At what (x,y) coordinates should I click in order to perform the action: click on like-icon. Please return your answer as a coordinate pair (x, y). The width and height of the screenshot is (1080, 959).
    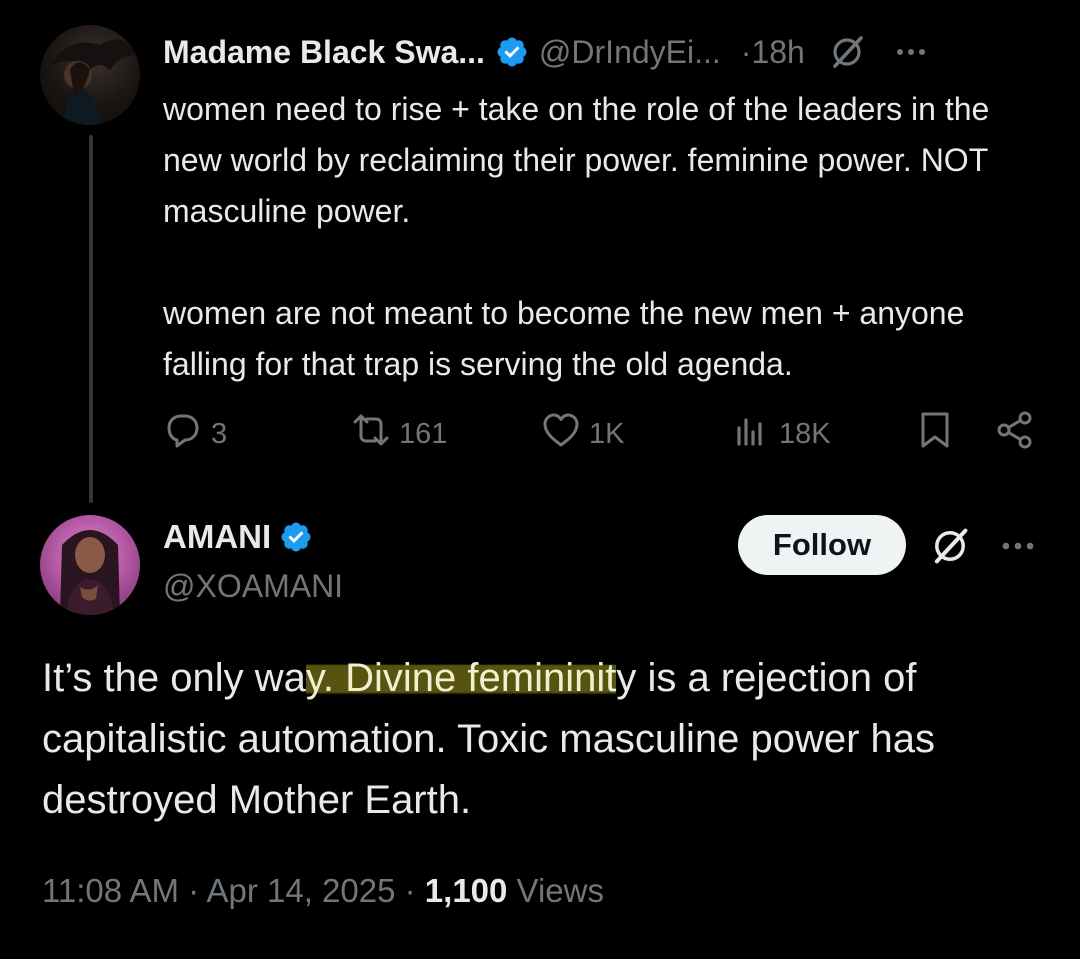
    Looking at the image, I should click on (565, 434).